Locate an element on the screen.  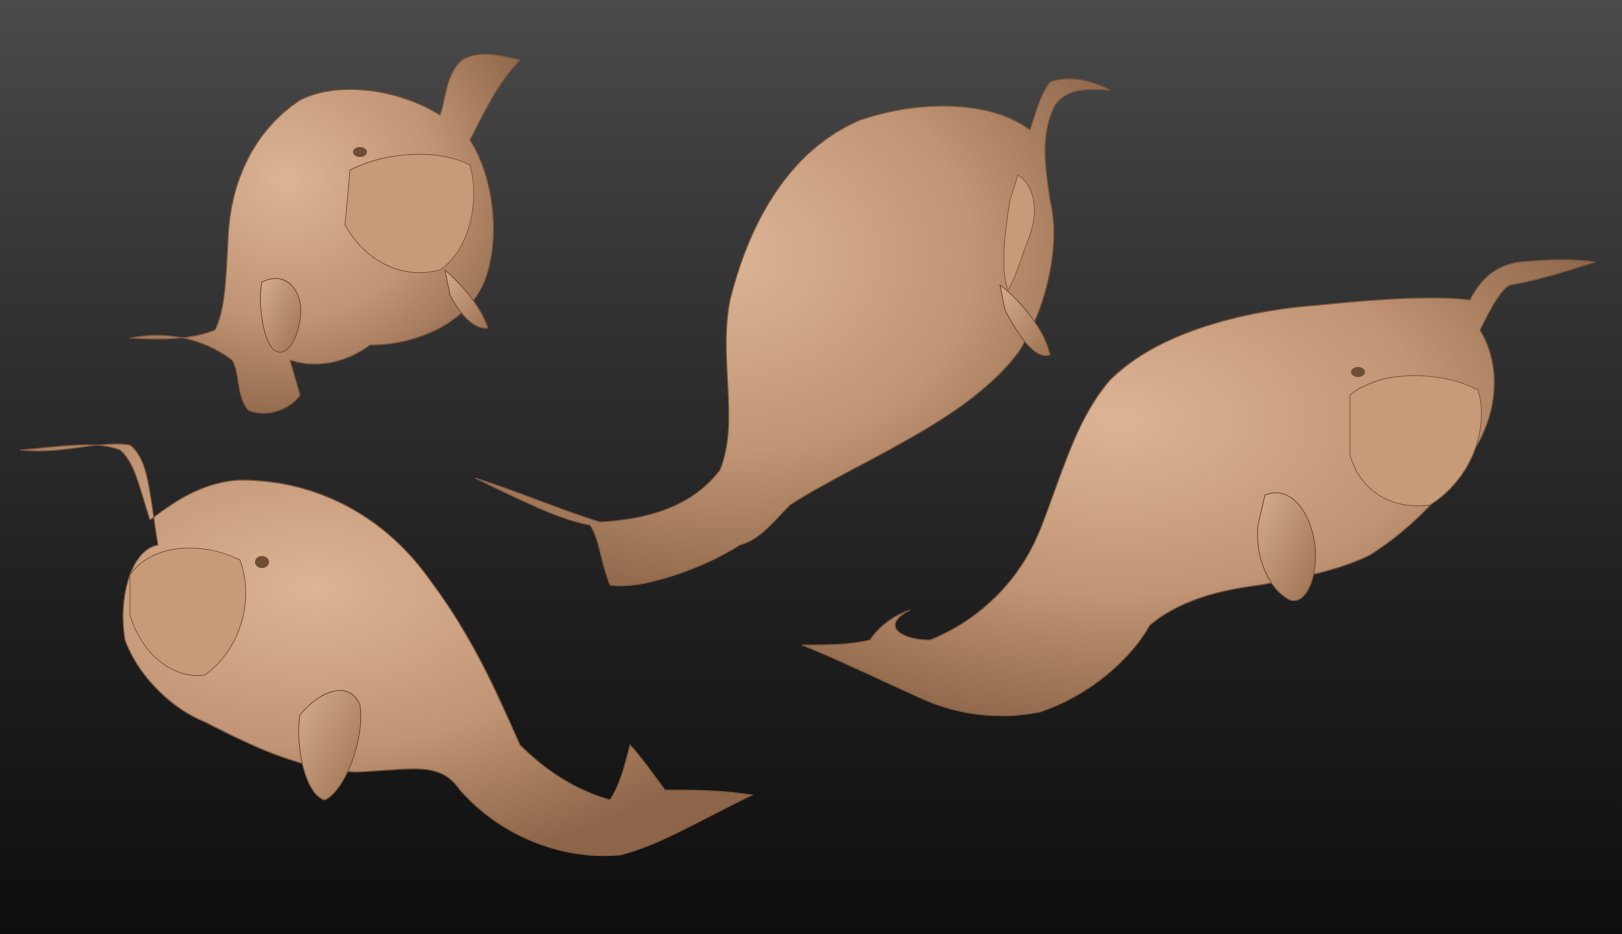
whale-sculpt-top-left is located at coordinates (325, 233).